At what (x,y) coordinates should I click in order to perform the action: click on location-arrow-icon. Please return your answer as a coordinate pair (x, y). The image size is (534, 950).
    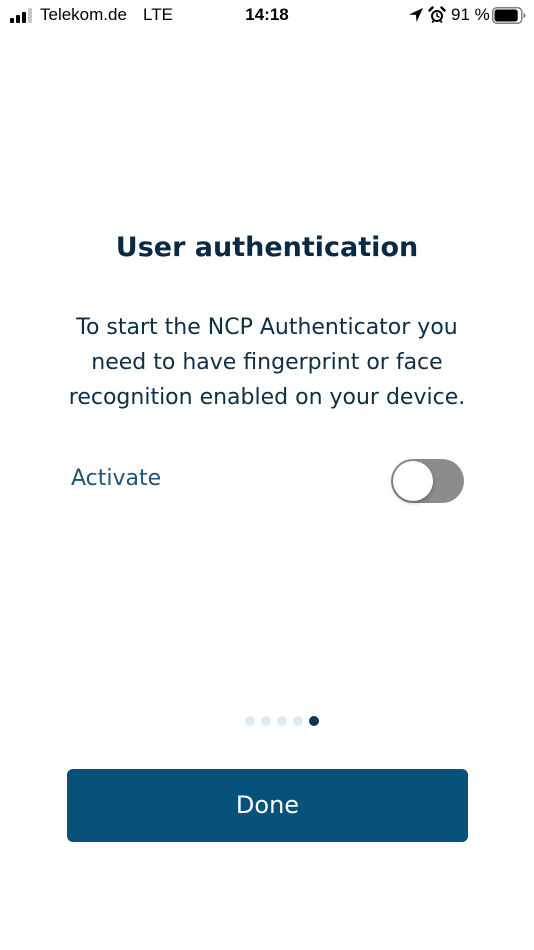
    Looking at the image, I should click on (416, 15).